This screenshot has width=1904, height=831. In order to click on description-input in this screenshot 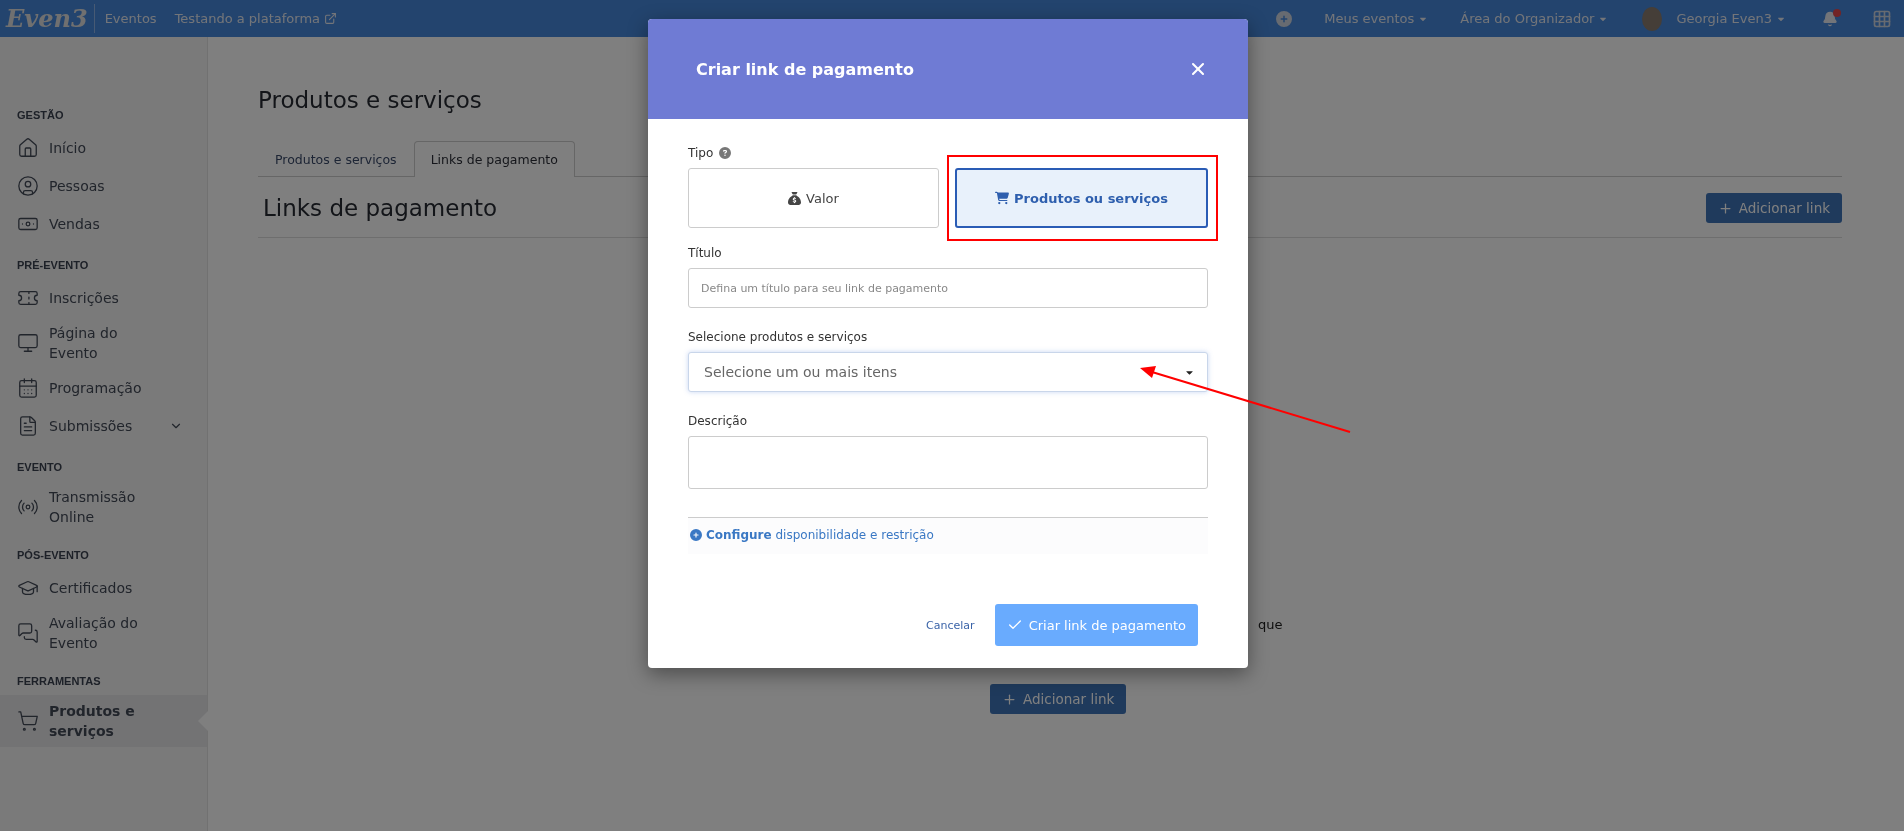, I will do `click(948, 462)`.